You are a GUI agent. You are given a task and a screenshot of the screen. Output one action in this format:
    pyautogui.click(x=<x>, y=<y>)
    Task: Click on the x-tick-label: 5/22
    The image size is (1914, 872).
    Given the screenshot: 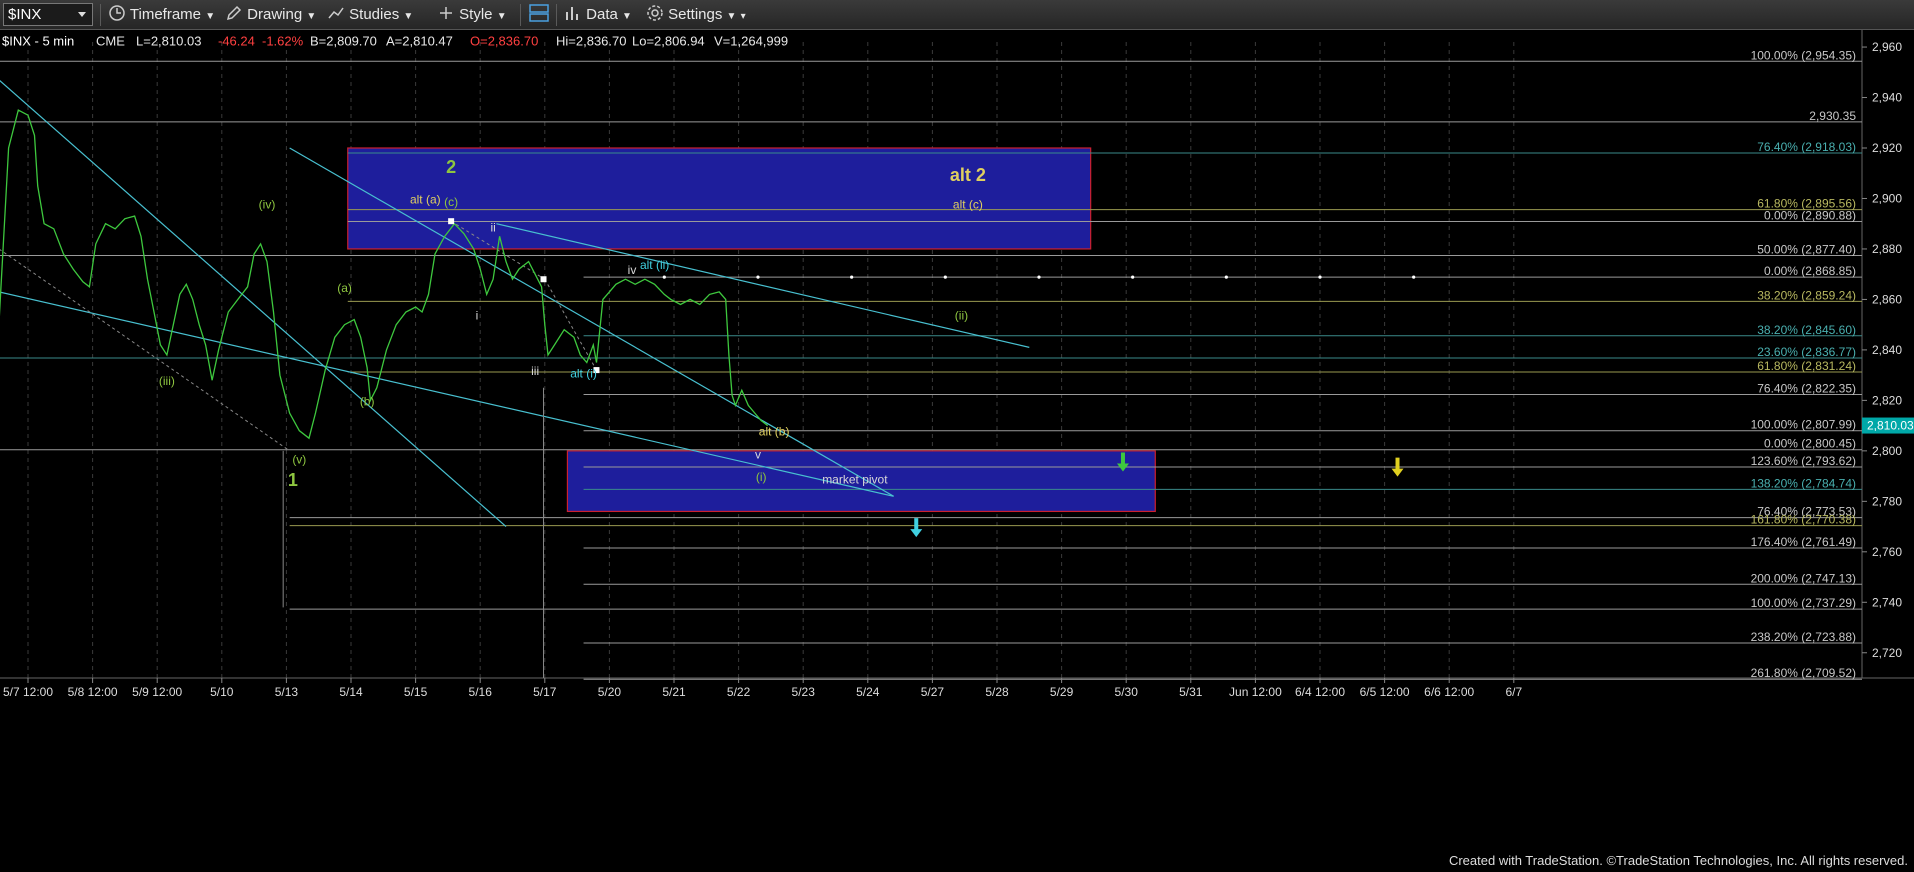 What is the action you would take?
    pyautogui.click(x=739, y=692)
    